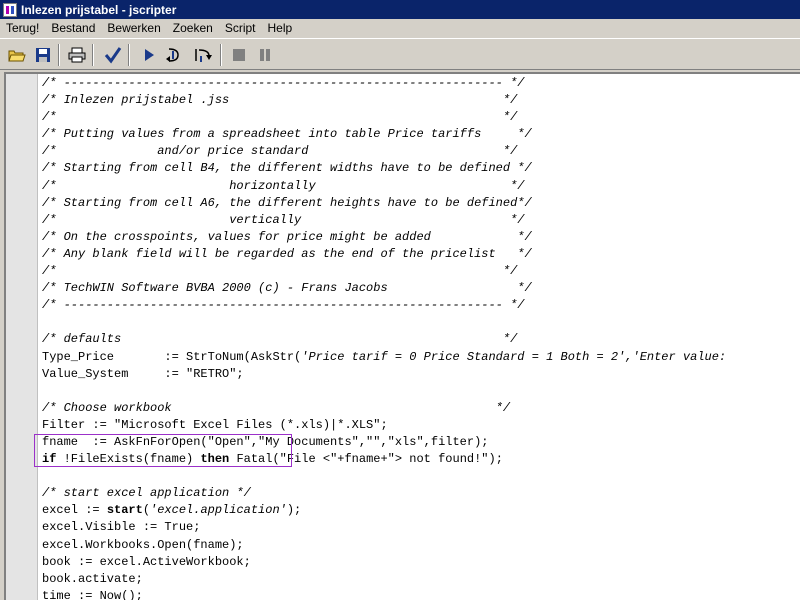  I want to click on code-line: /* vertically */, so click(421, 220).